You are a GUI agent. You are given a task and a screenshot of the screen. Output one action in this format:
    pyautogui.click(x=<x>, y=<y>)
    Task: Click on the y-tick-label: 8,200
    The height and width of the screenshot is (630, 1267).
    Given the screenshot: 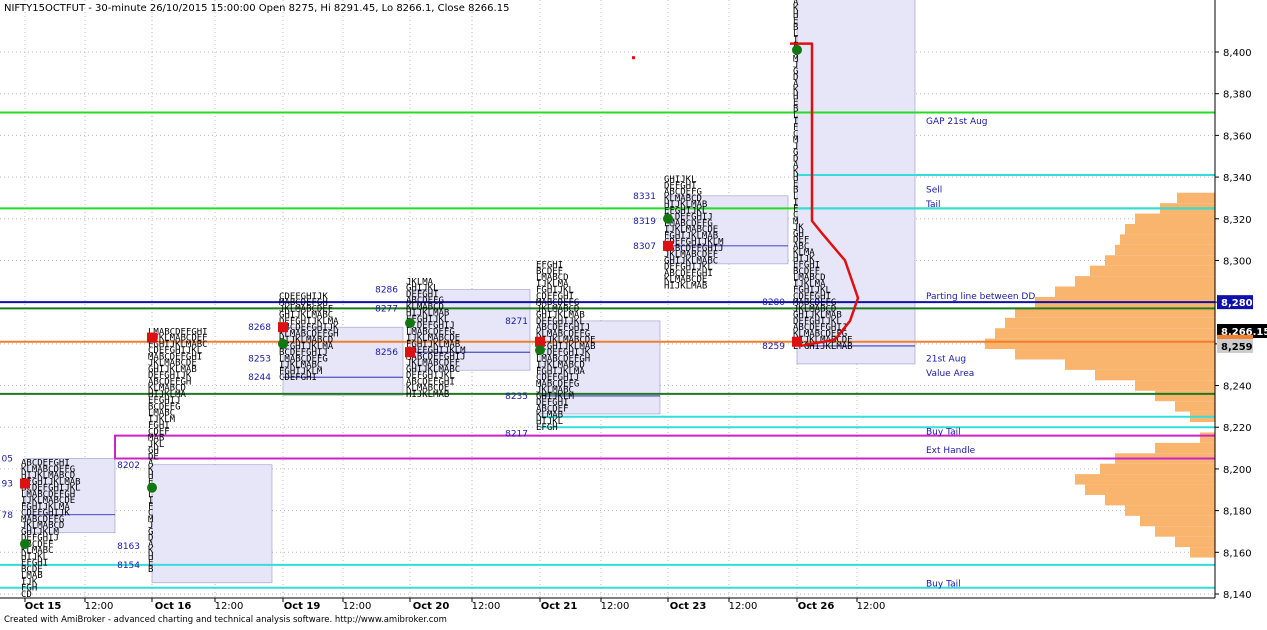 What is the action you would take?
    pyautogui.click(x=1237, y=470)
    